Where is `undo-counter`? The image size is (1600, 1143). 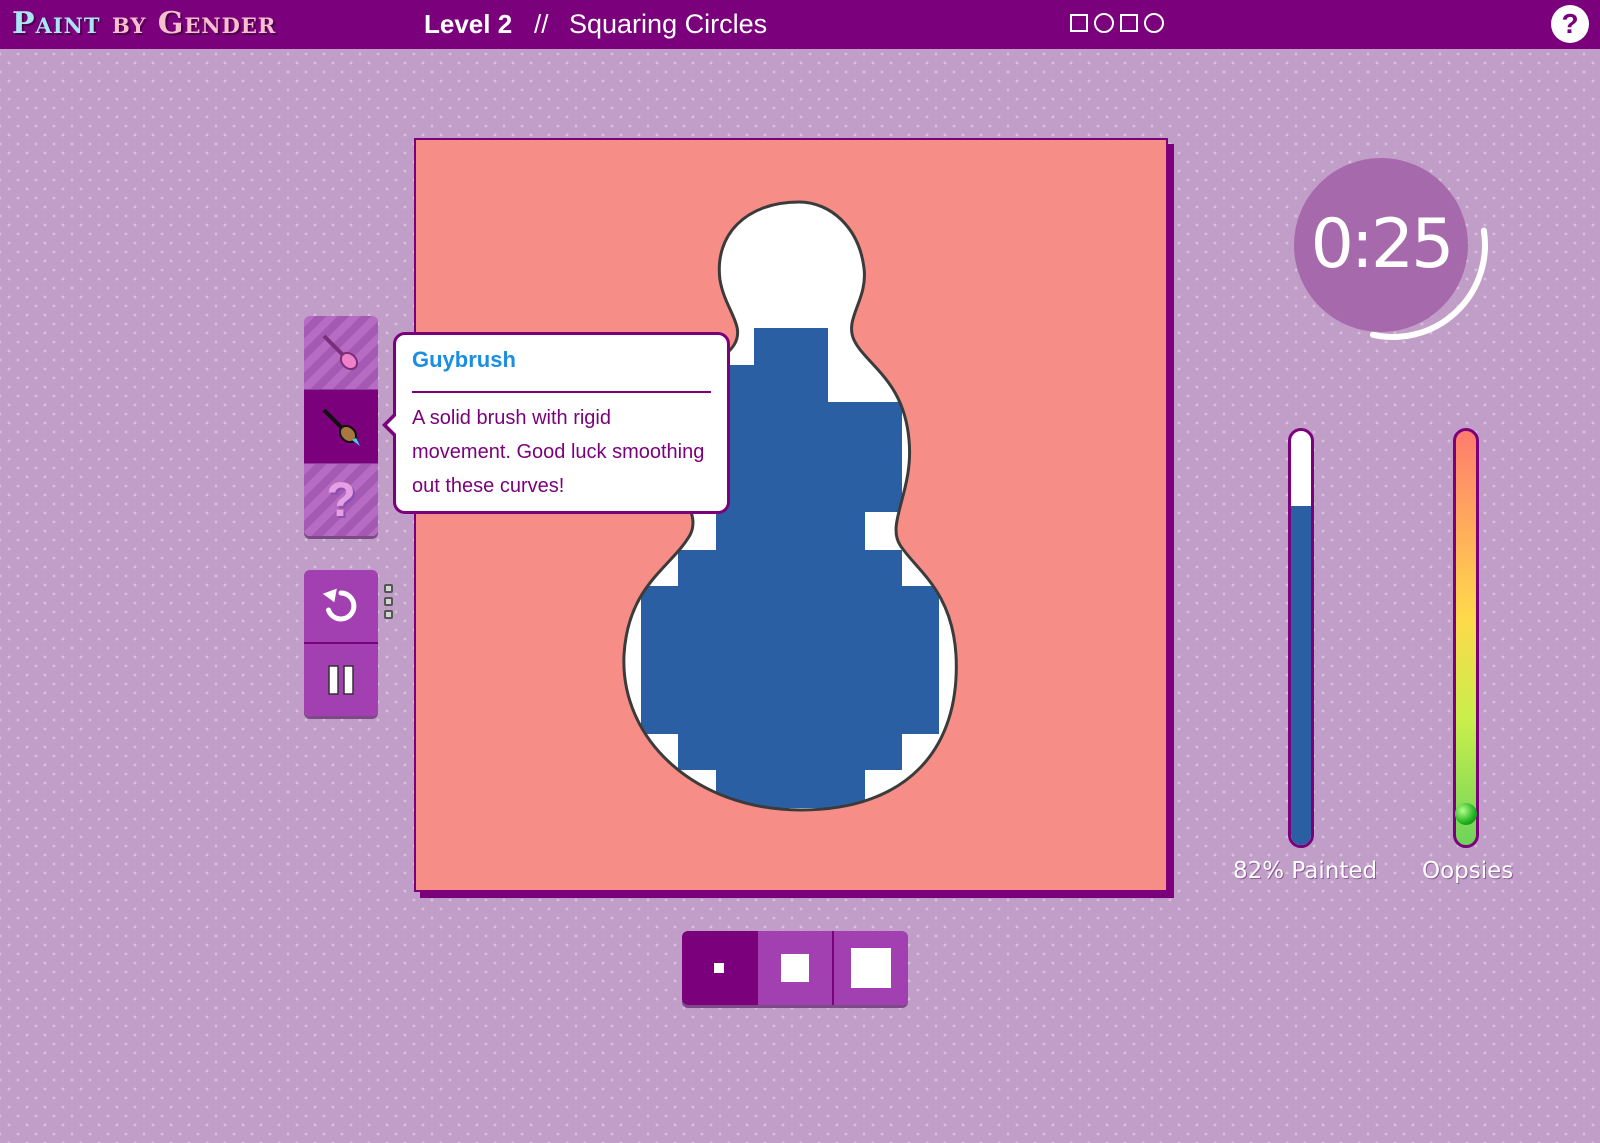
undo-counter is located at coordinates (388, 601).